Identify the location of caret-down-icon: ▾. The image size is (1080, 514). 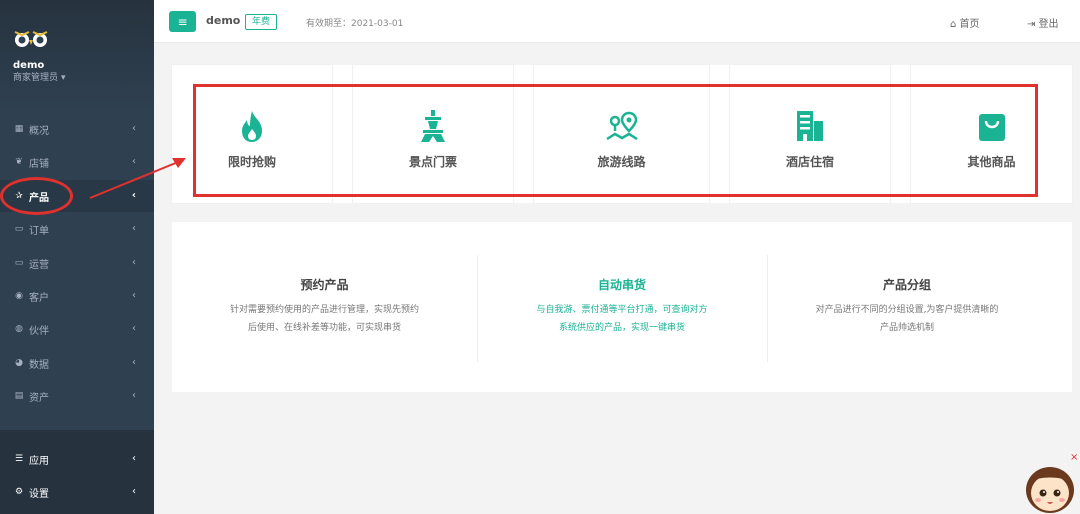
(63, 78).